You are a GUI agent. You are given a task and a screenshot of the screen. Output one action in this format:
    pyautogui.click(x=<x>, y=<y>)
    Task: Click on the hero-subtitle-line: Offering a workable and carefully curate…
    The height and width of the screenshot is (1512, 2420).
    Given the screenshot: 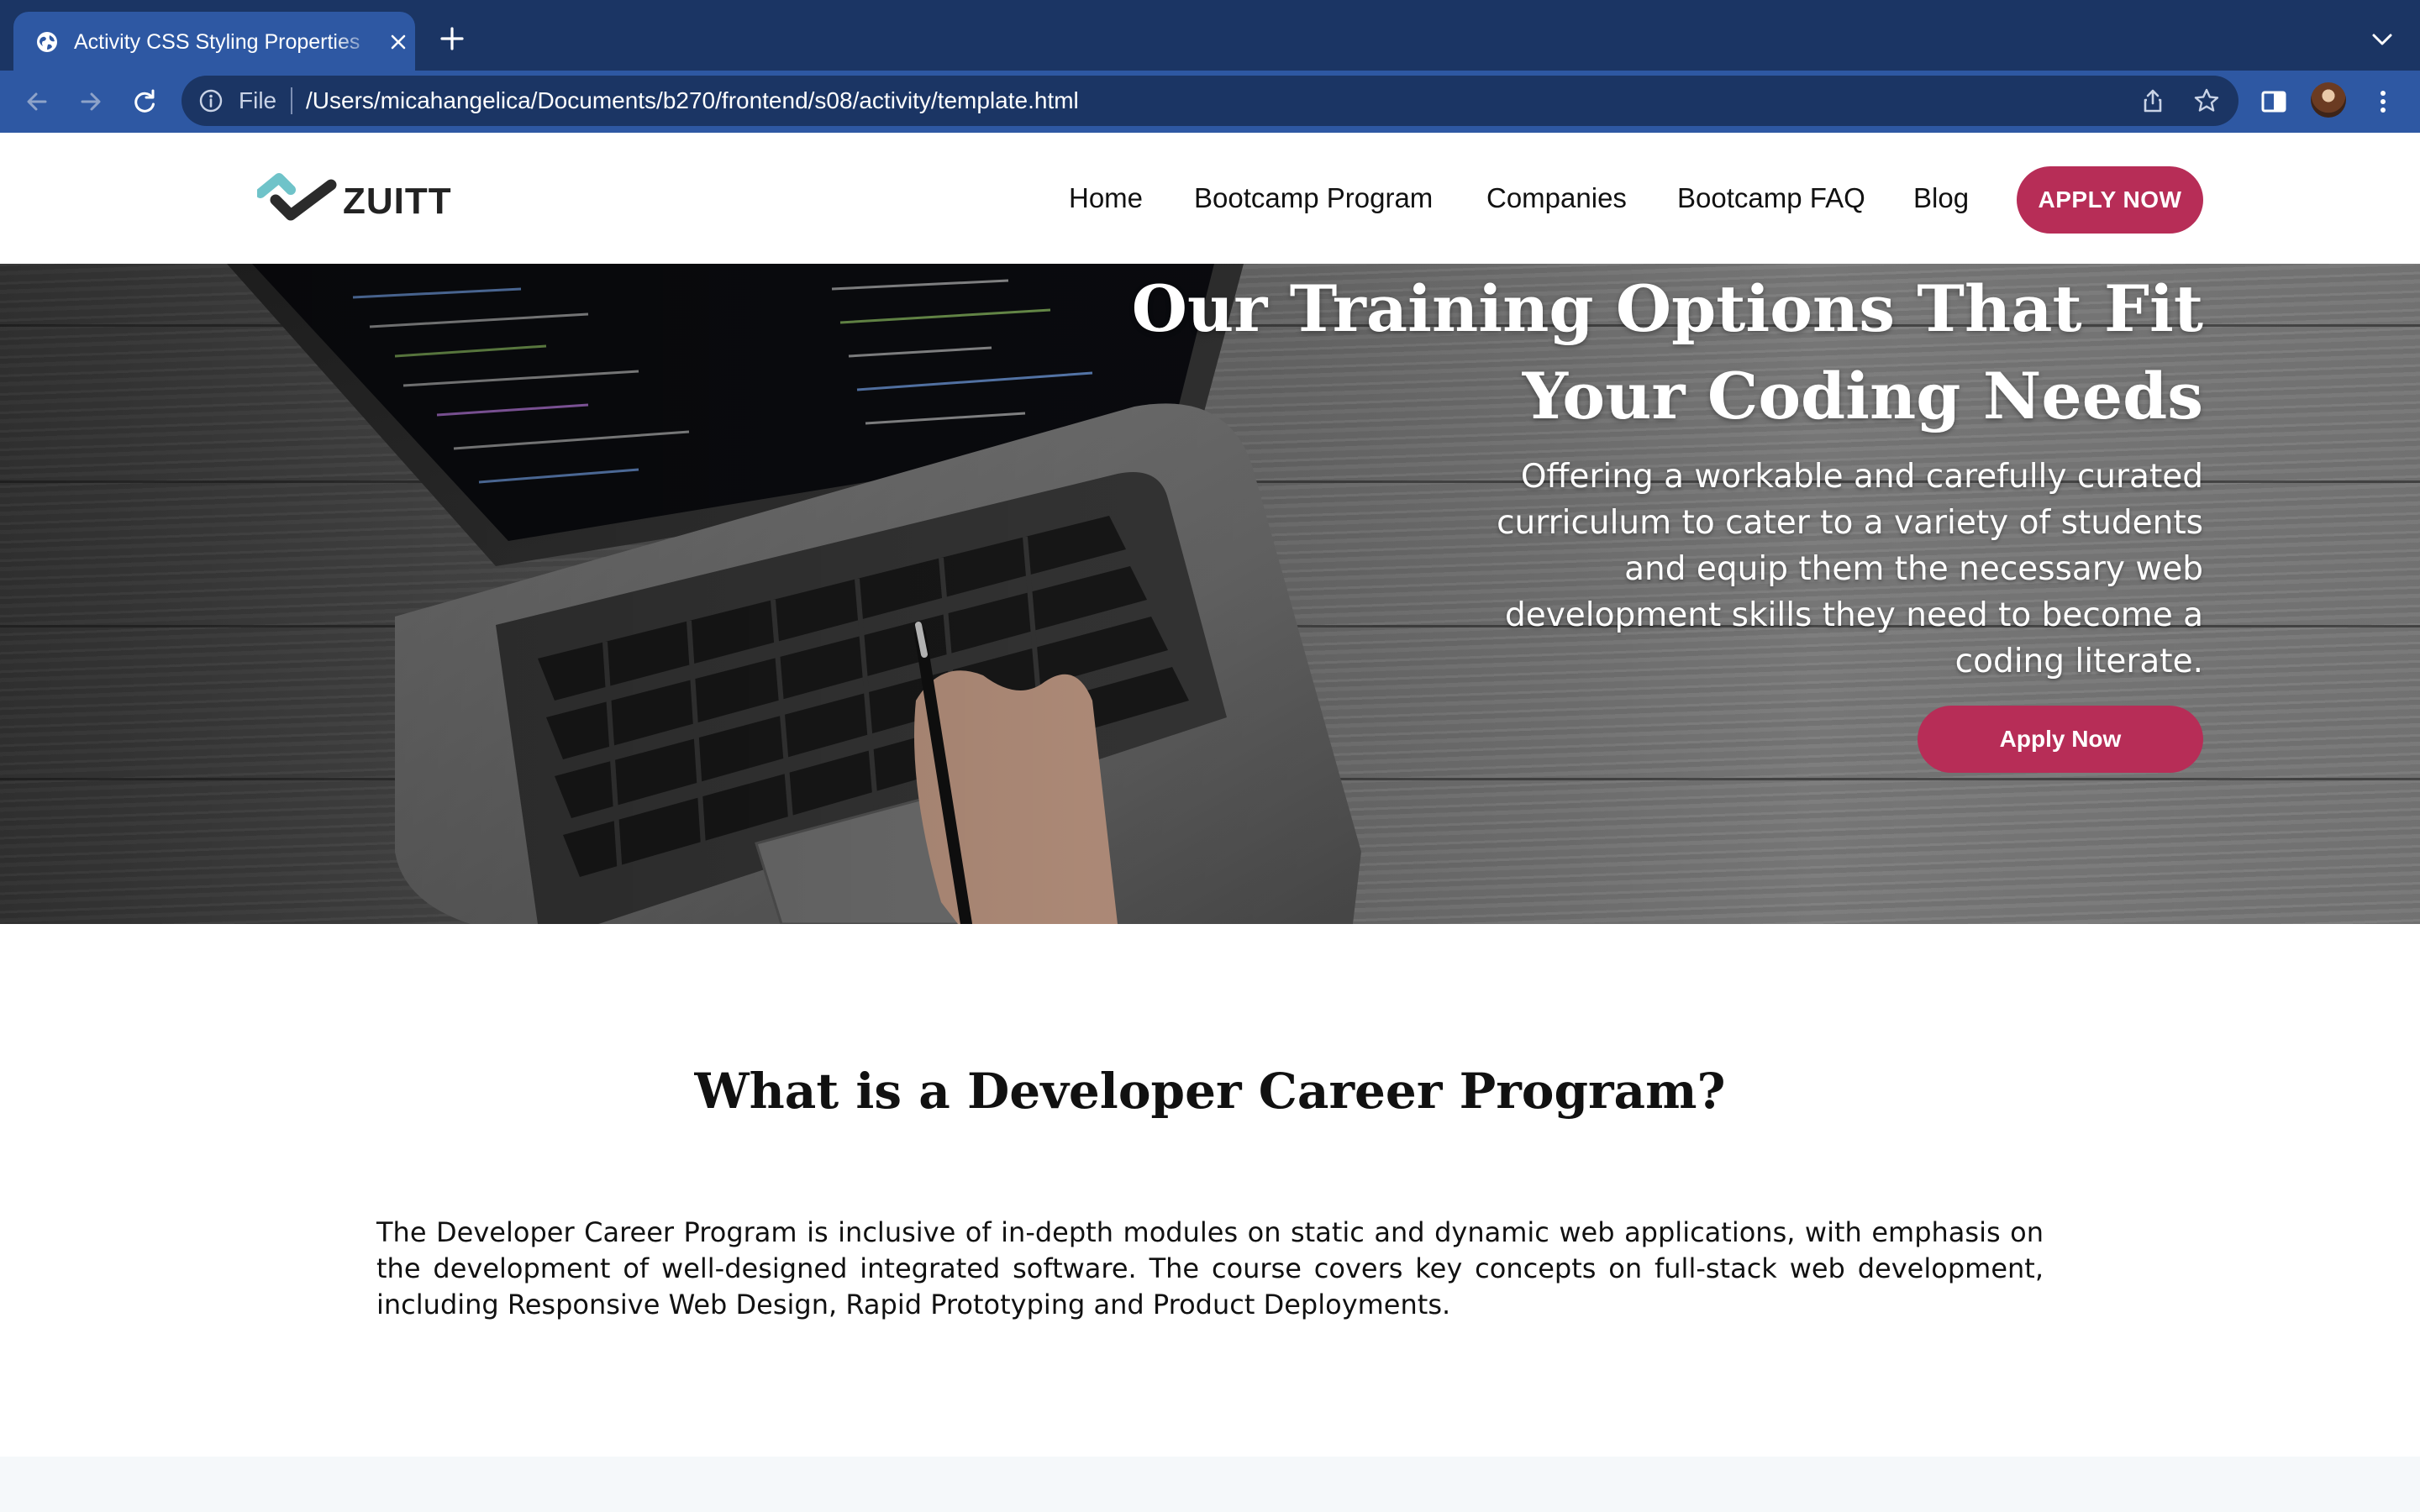 What is the action you would take?
    pyautogui.click(x=1862, y=477)
    